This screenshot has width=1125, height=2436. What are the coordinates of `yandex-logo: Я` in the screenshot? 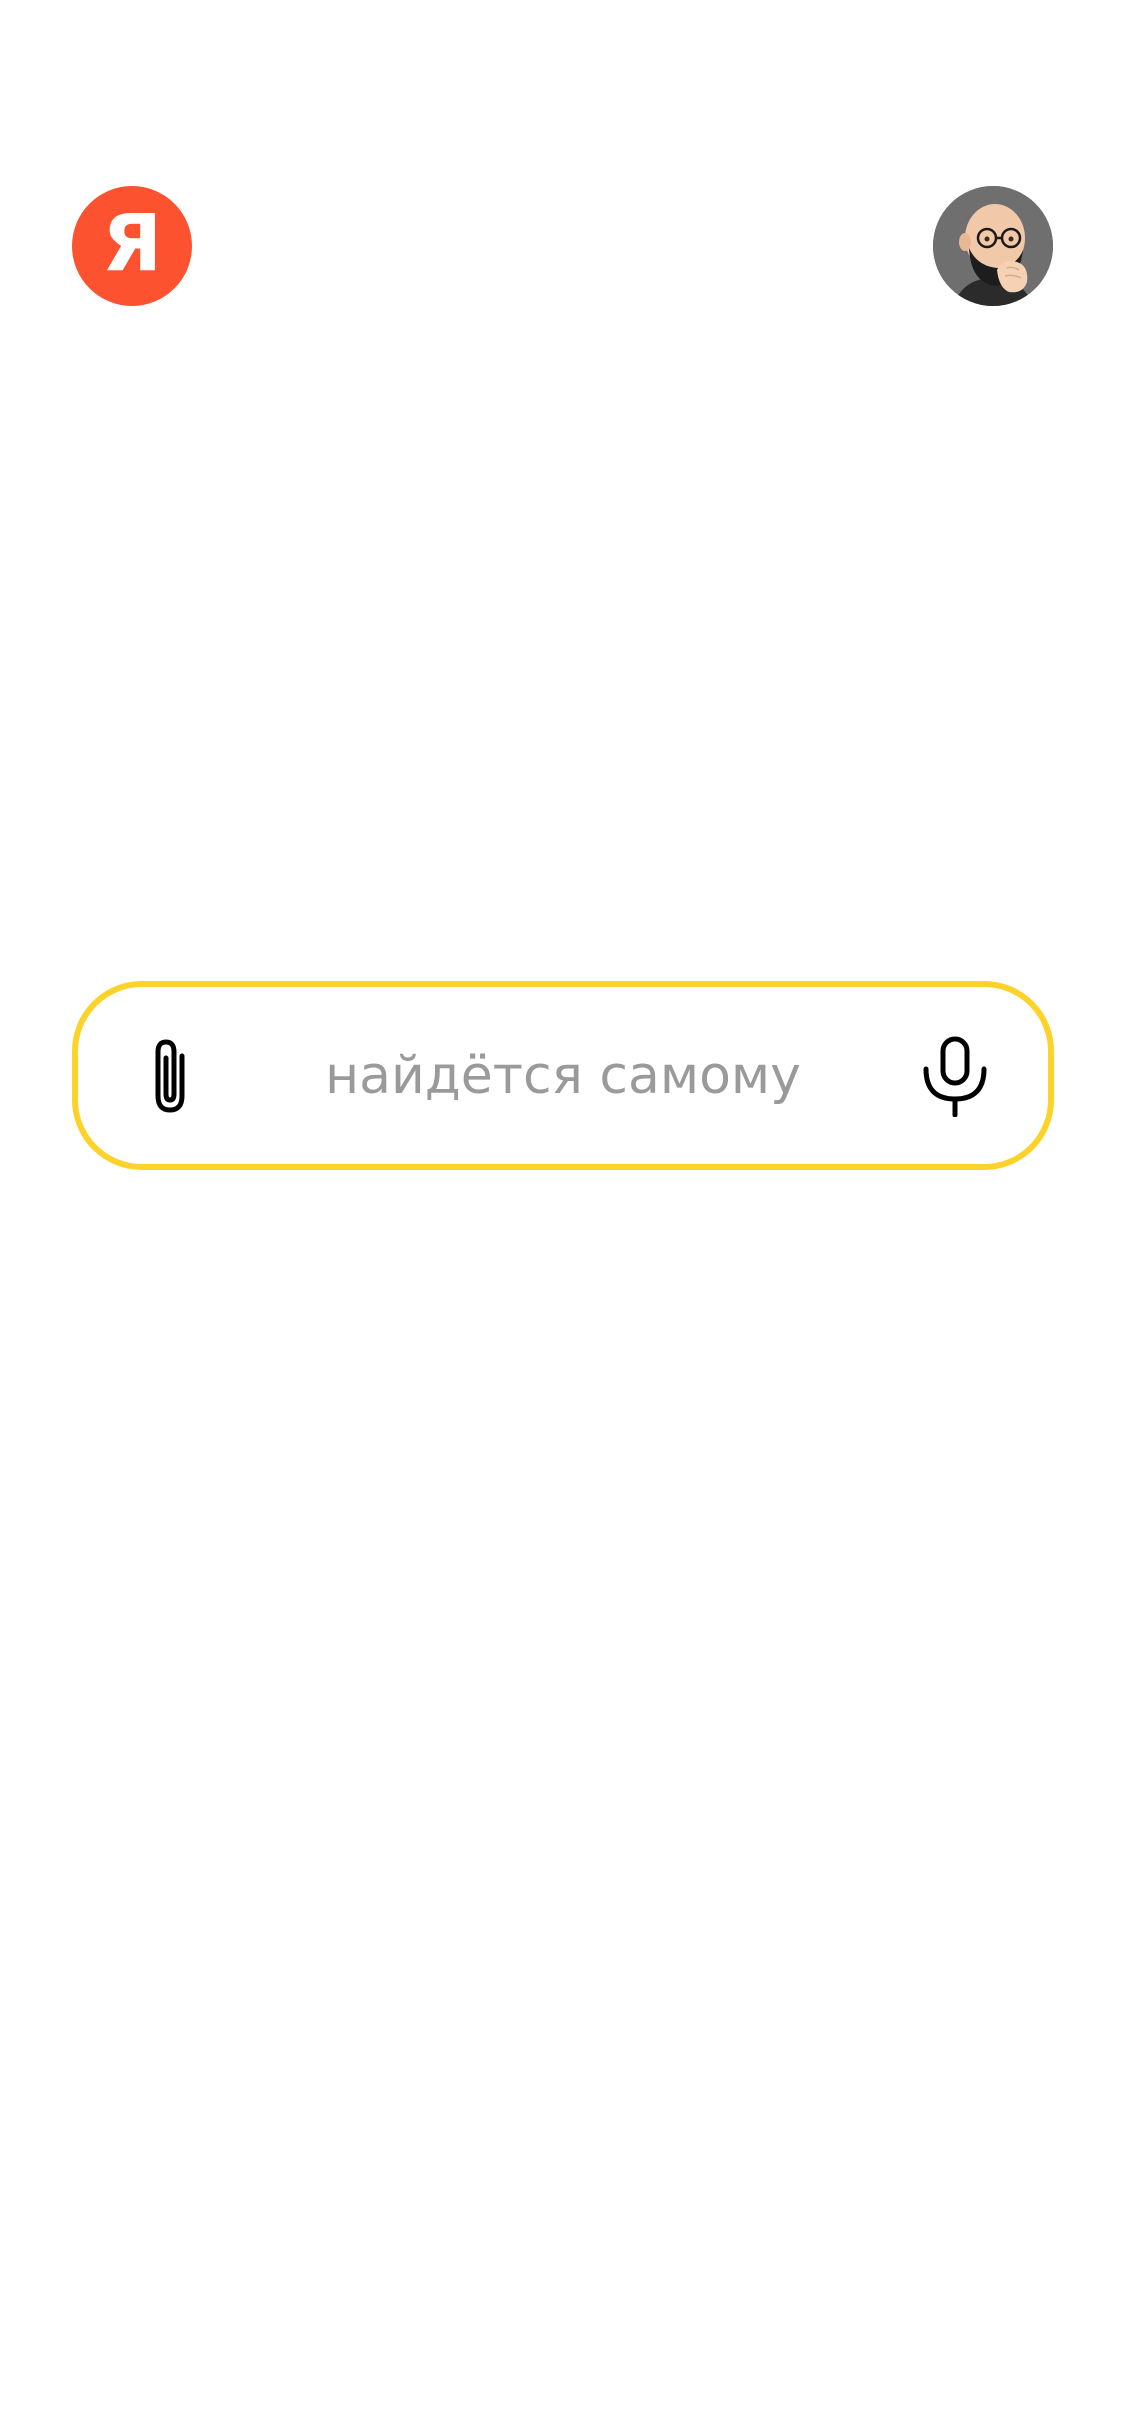 It's located at (132, 246).